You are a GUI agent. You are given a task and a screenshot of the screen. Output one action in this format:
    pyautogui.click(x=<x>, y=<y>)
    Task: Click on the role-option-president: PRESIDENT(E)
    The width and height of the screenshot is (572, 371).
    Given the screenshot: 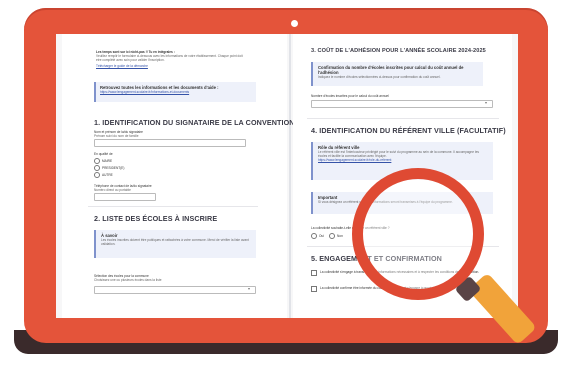 What is the action you would take?
    pyautogui.click(x=109, y=168)
    